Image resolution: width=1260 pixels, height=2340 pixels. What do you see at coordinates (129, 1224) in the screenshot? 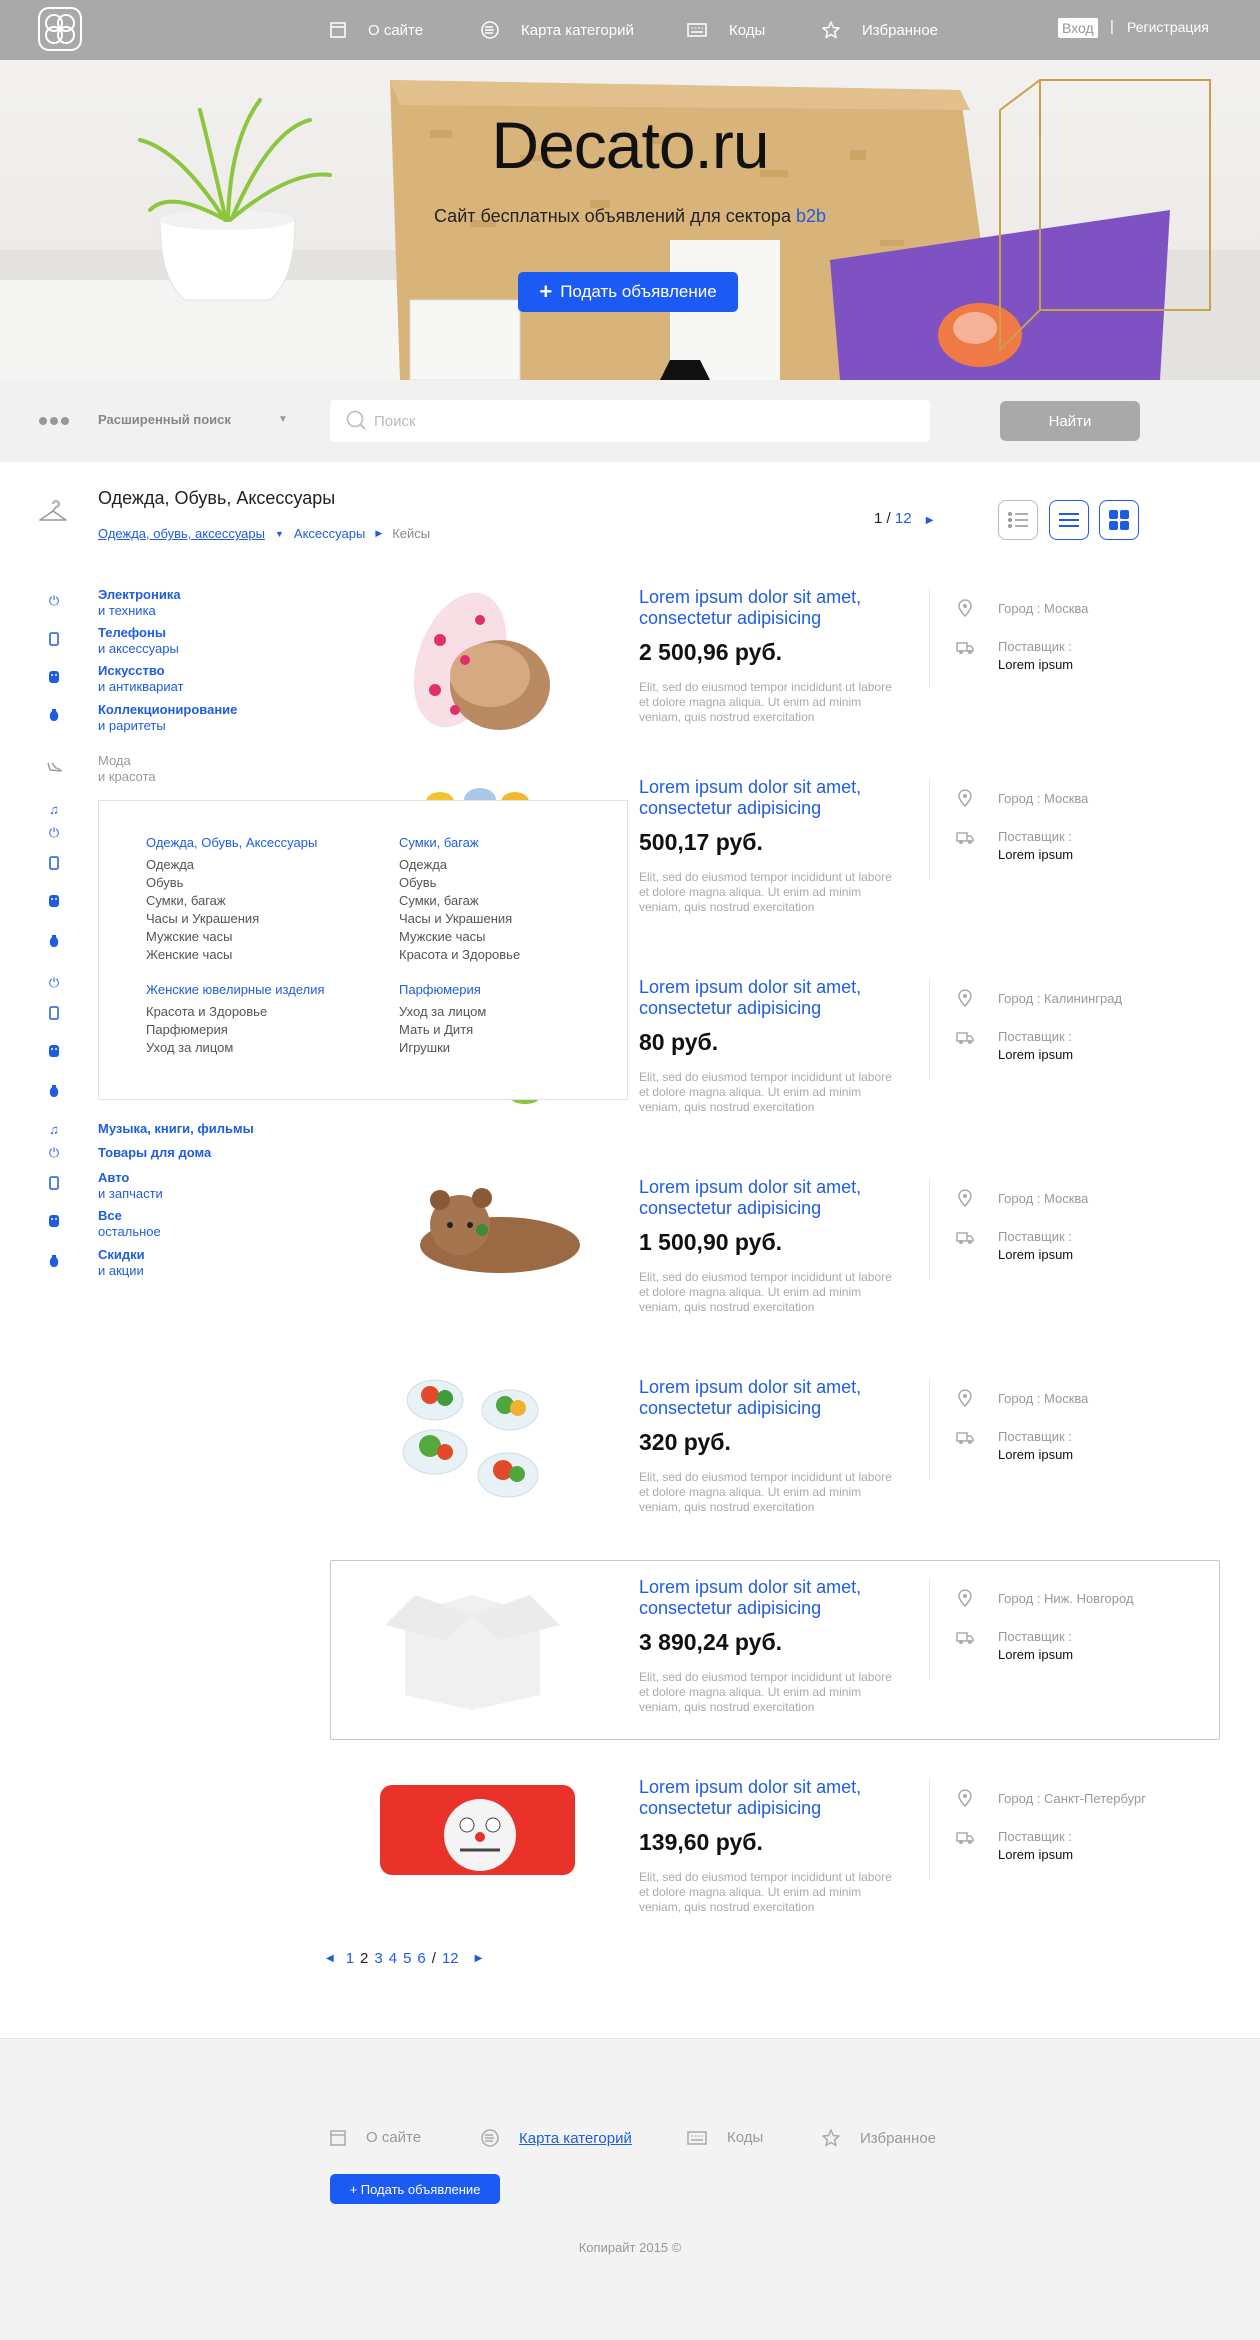
I see `sidebar-item-all: Все остальное` at bounding box center [129, 1224].